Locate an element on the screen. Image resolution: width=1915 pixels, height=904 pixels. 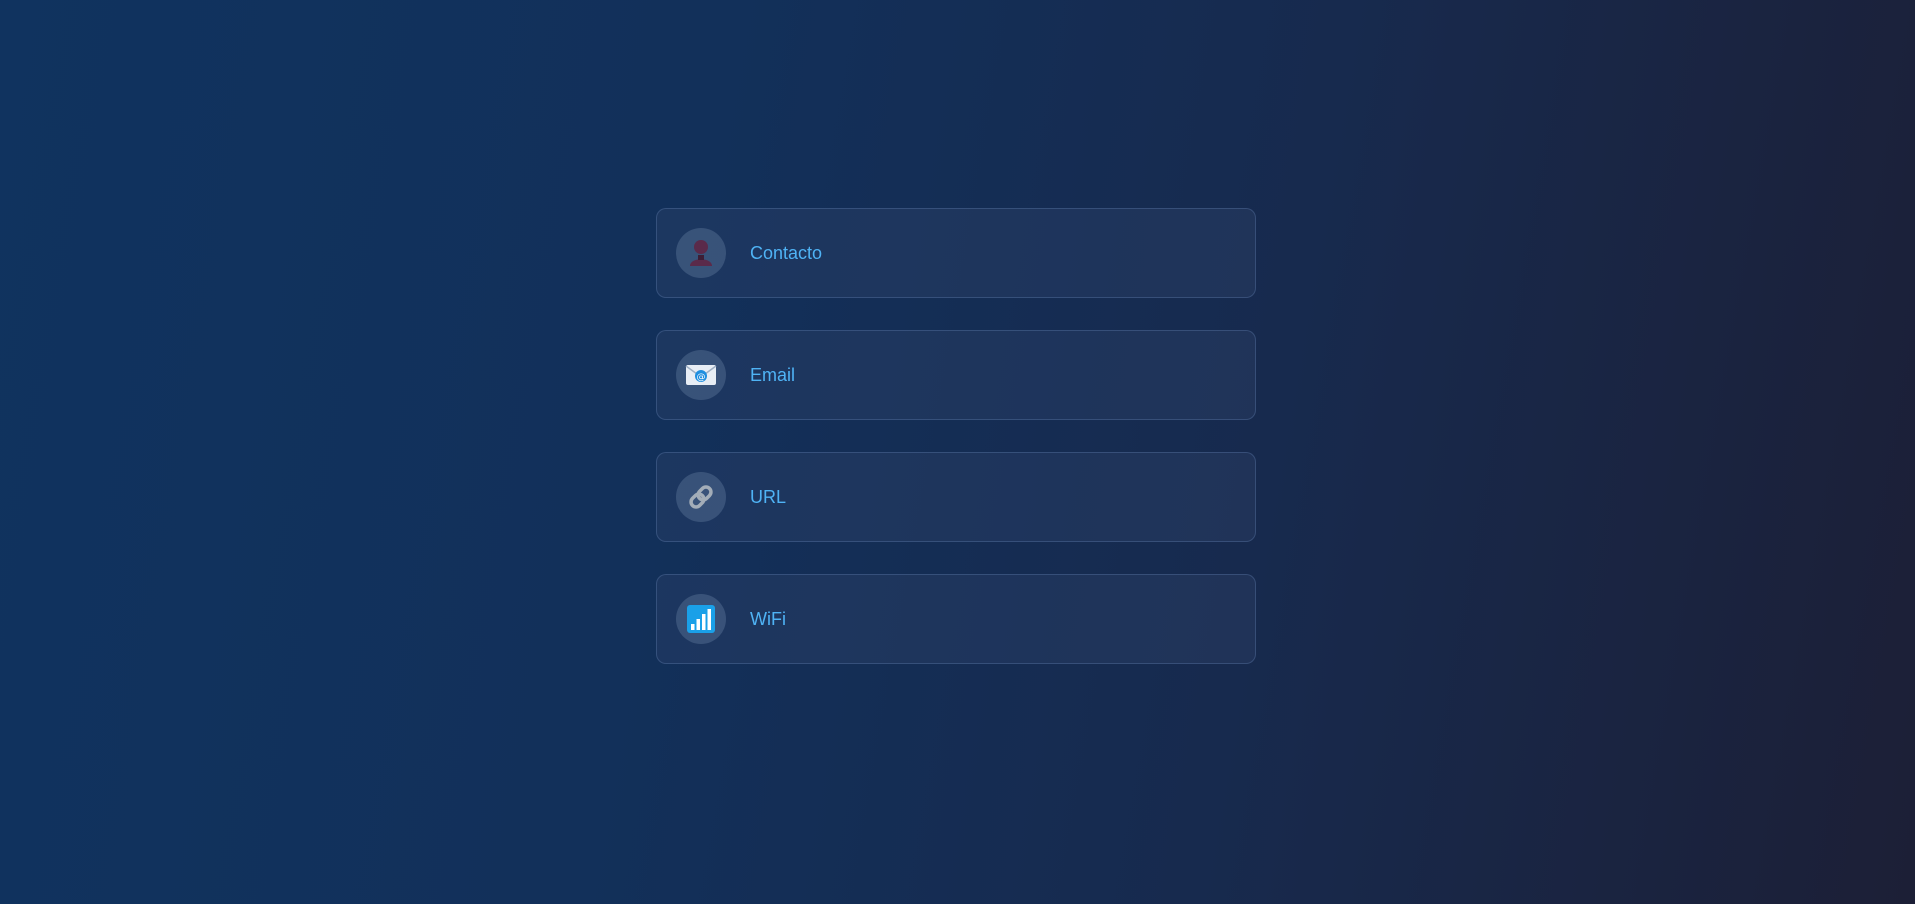
option-contact: Contacto is located at coordinates (956, 253).